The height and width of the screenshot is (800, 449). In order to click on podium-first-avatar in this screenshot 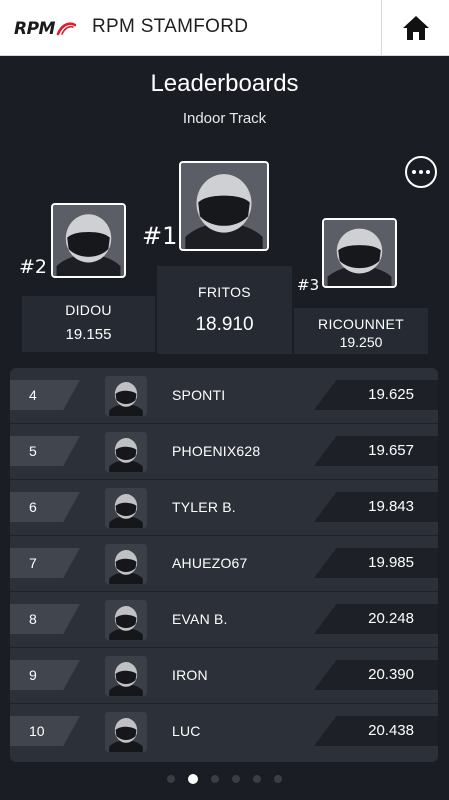, I will do `click(224, 206)`.